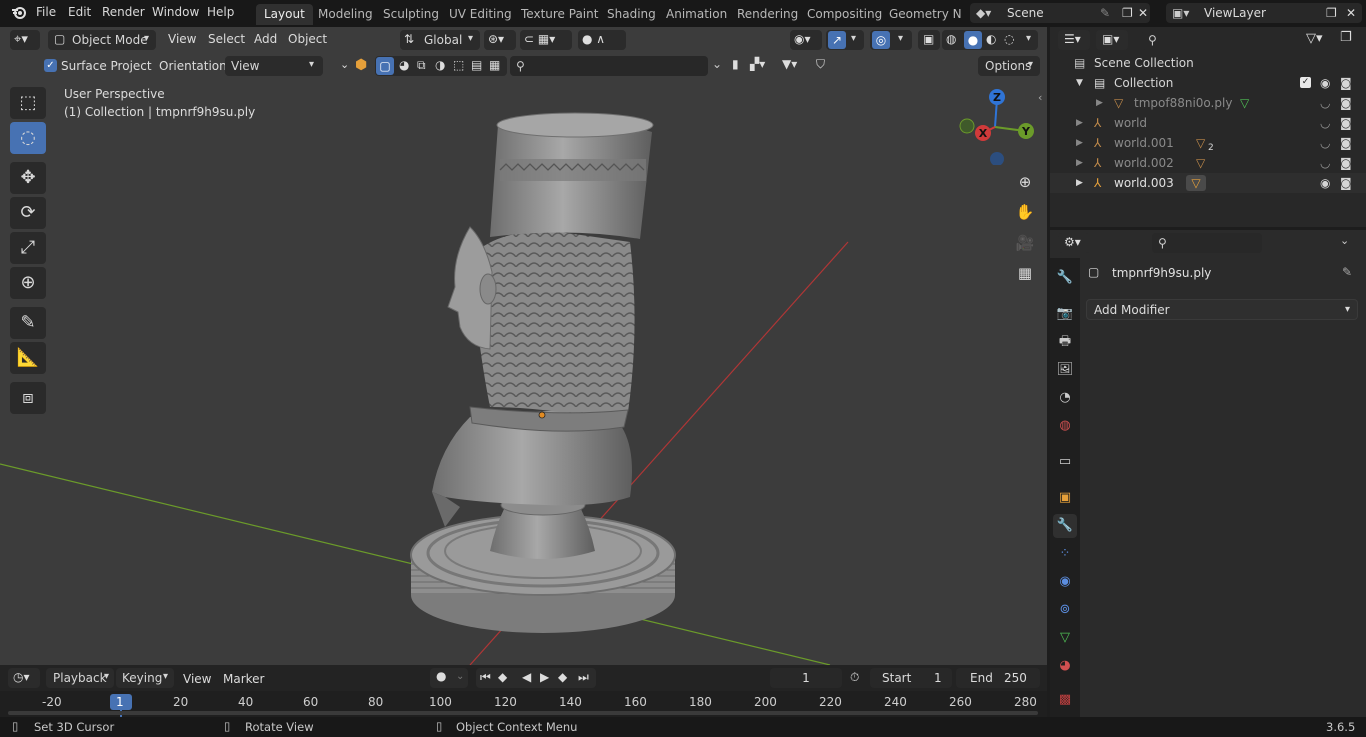  I want to click on scale-tool: ⤢, so click(28, 248).